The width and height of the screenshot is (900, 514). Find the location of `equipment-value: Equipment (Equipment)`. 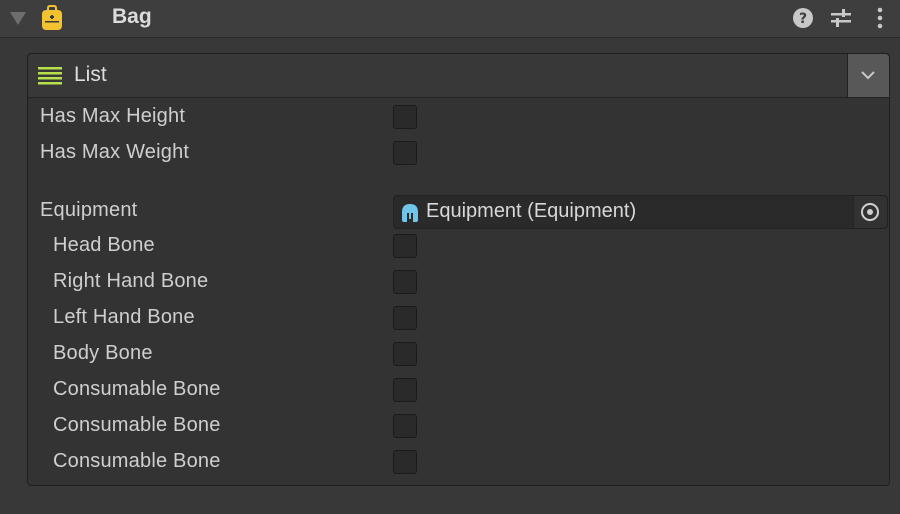

equipment-value: Equipment (Equipment) is located at coordinates (531, 211).